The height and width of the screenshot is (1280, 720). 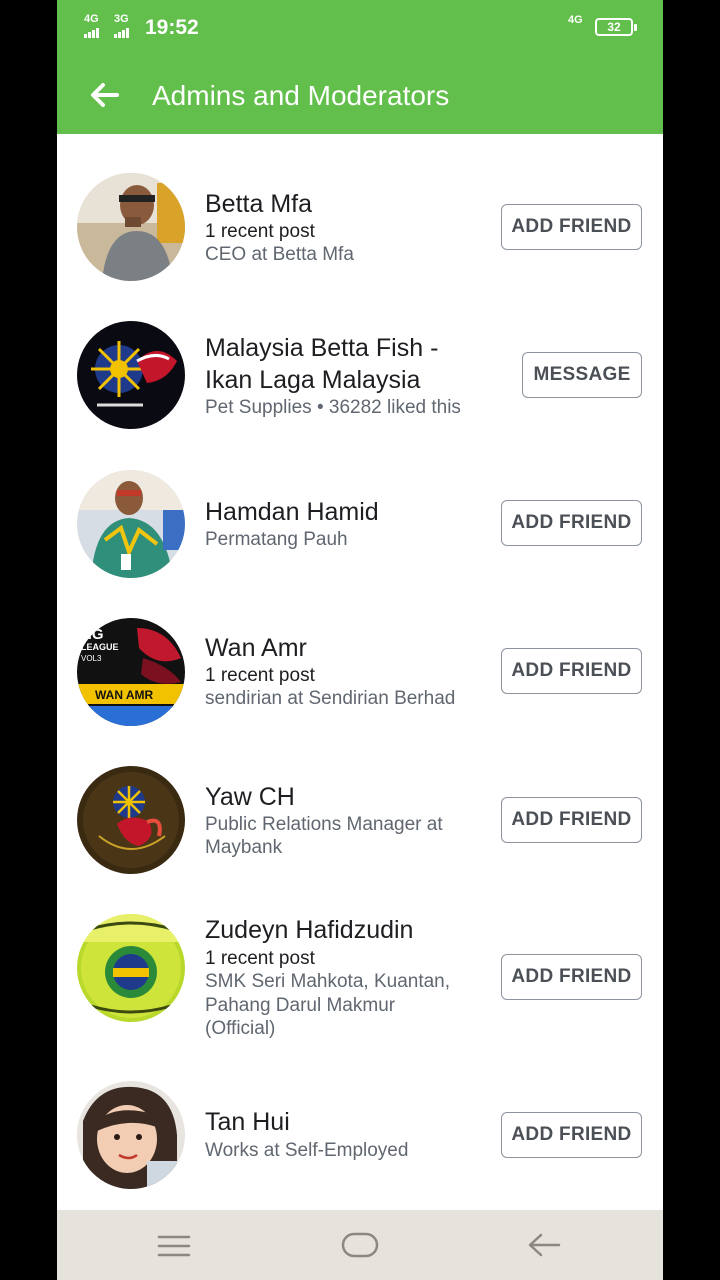 What do you see at coordinates (258, 204) in the screenshot?
I see `person-name: Betta Mfa` at bounding box center [258, 204].